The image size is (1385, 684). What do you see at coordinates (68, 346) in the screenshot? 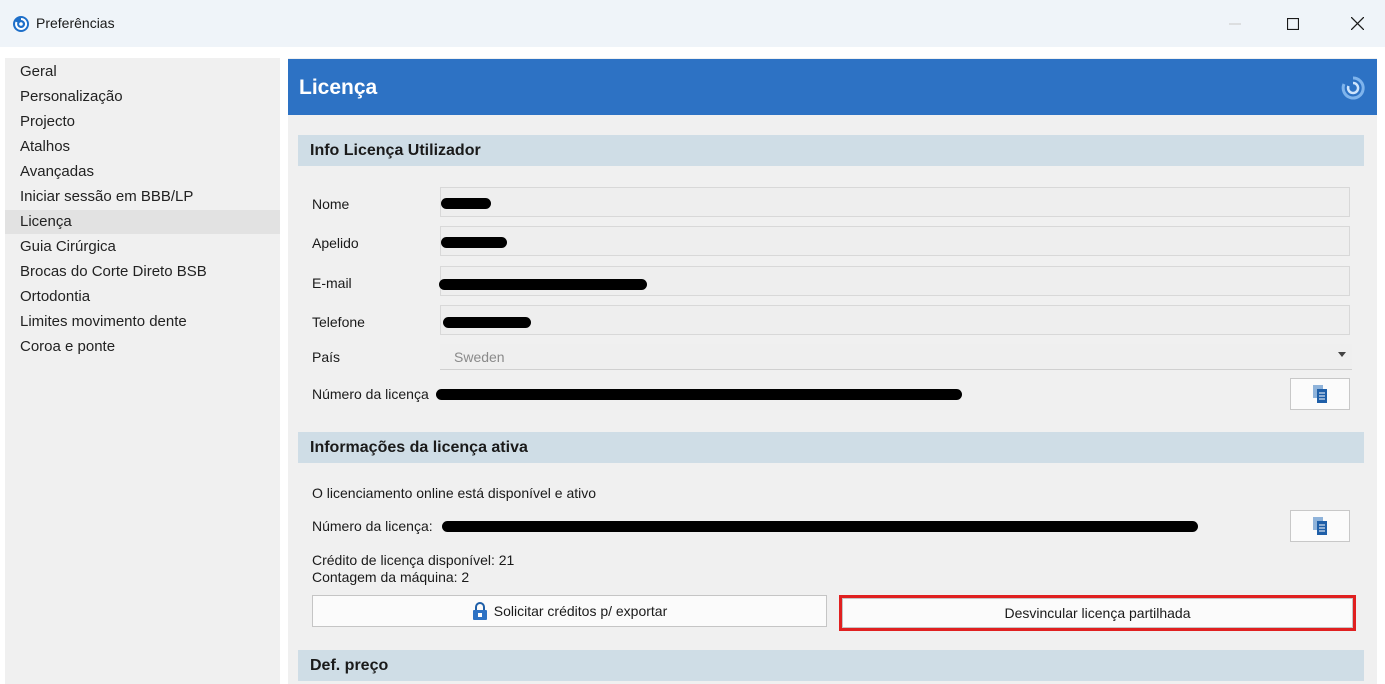
I see `sidebar-item-label: Coroa e ponte` at bounding box center [68, 346].